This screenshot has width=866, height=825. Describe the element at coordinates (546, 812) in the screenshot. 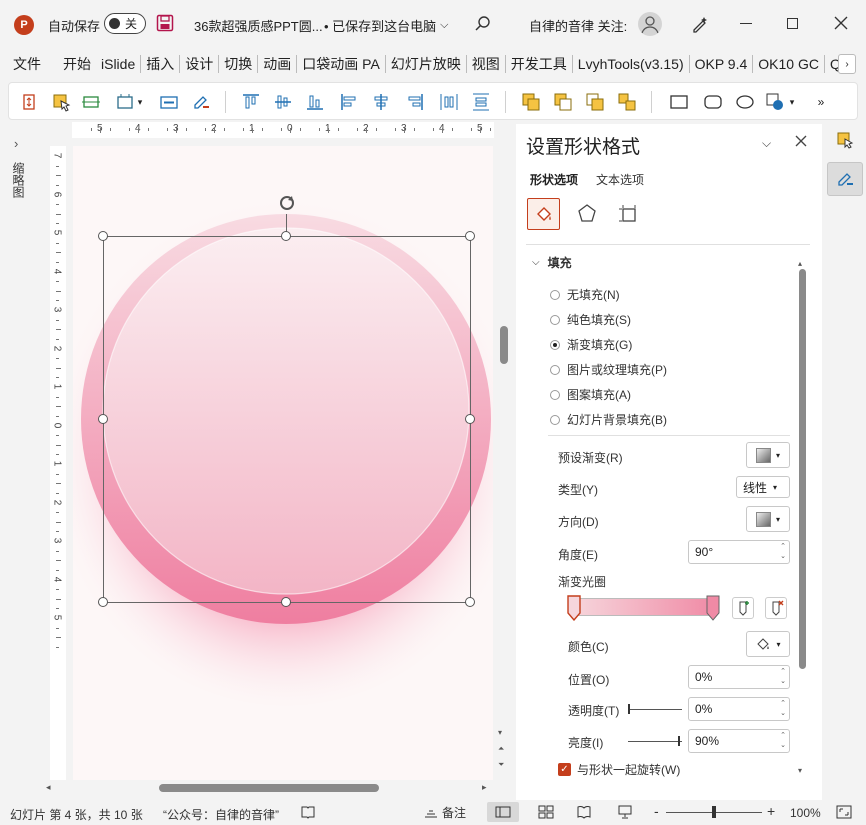

I see `slide-sorter-view-icon` at that location.